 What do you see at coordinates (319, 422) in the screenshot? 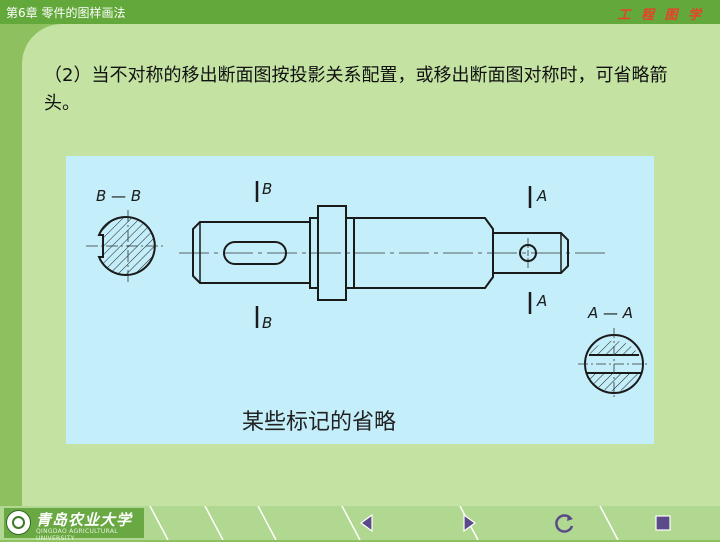
I see `figure-caption: 某些标记的省略` at bounding box center [319, 422].